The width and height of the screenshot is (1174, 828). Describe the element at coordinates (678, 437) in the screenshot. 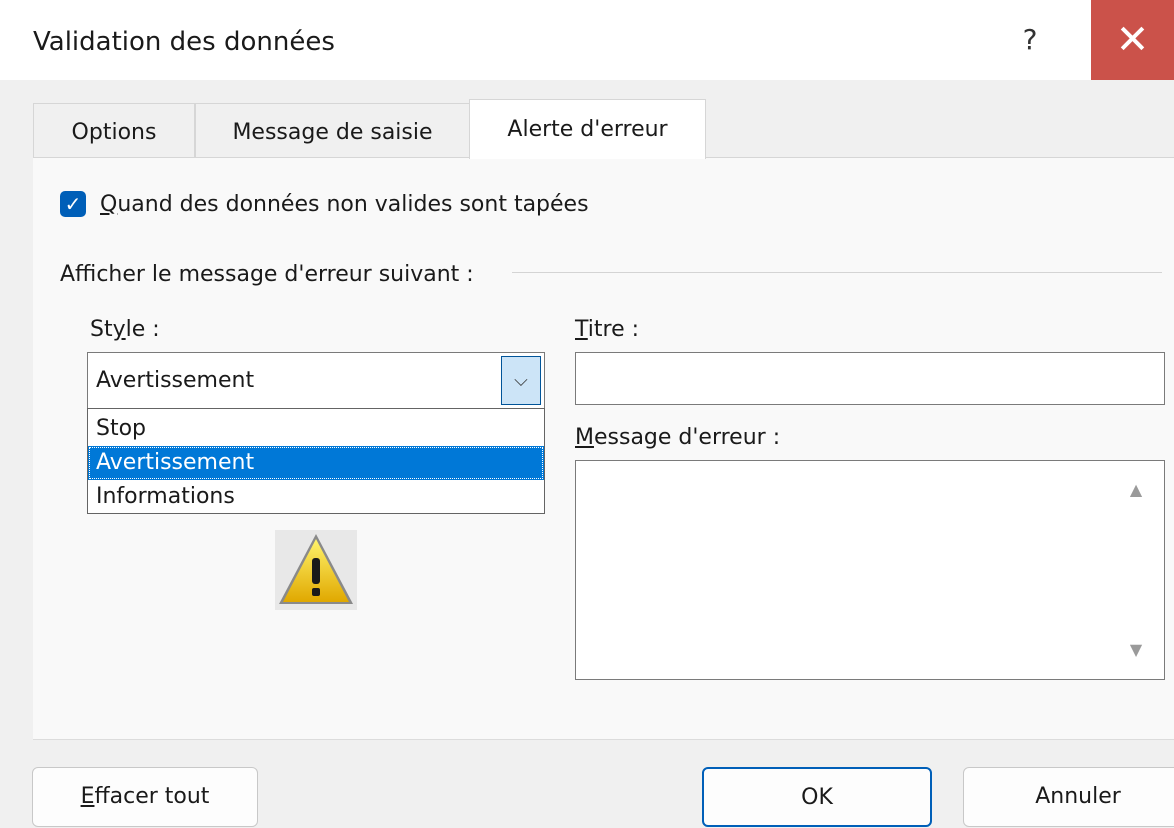

I see `error-message-label: Message d'erreur :` at that location.